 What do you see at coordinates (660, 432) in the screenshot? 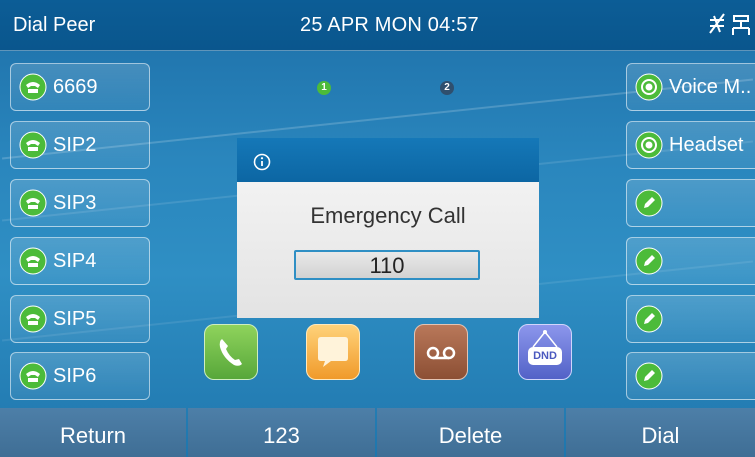
I see `dial-softkey: Dial` at bounding box center [660, 432].